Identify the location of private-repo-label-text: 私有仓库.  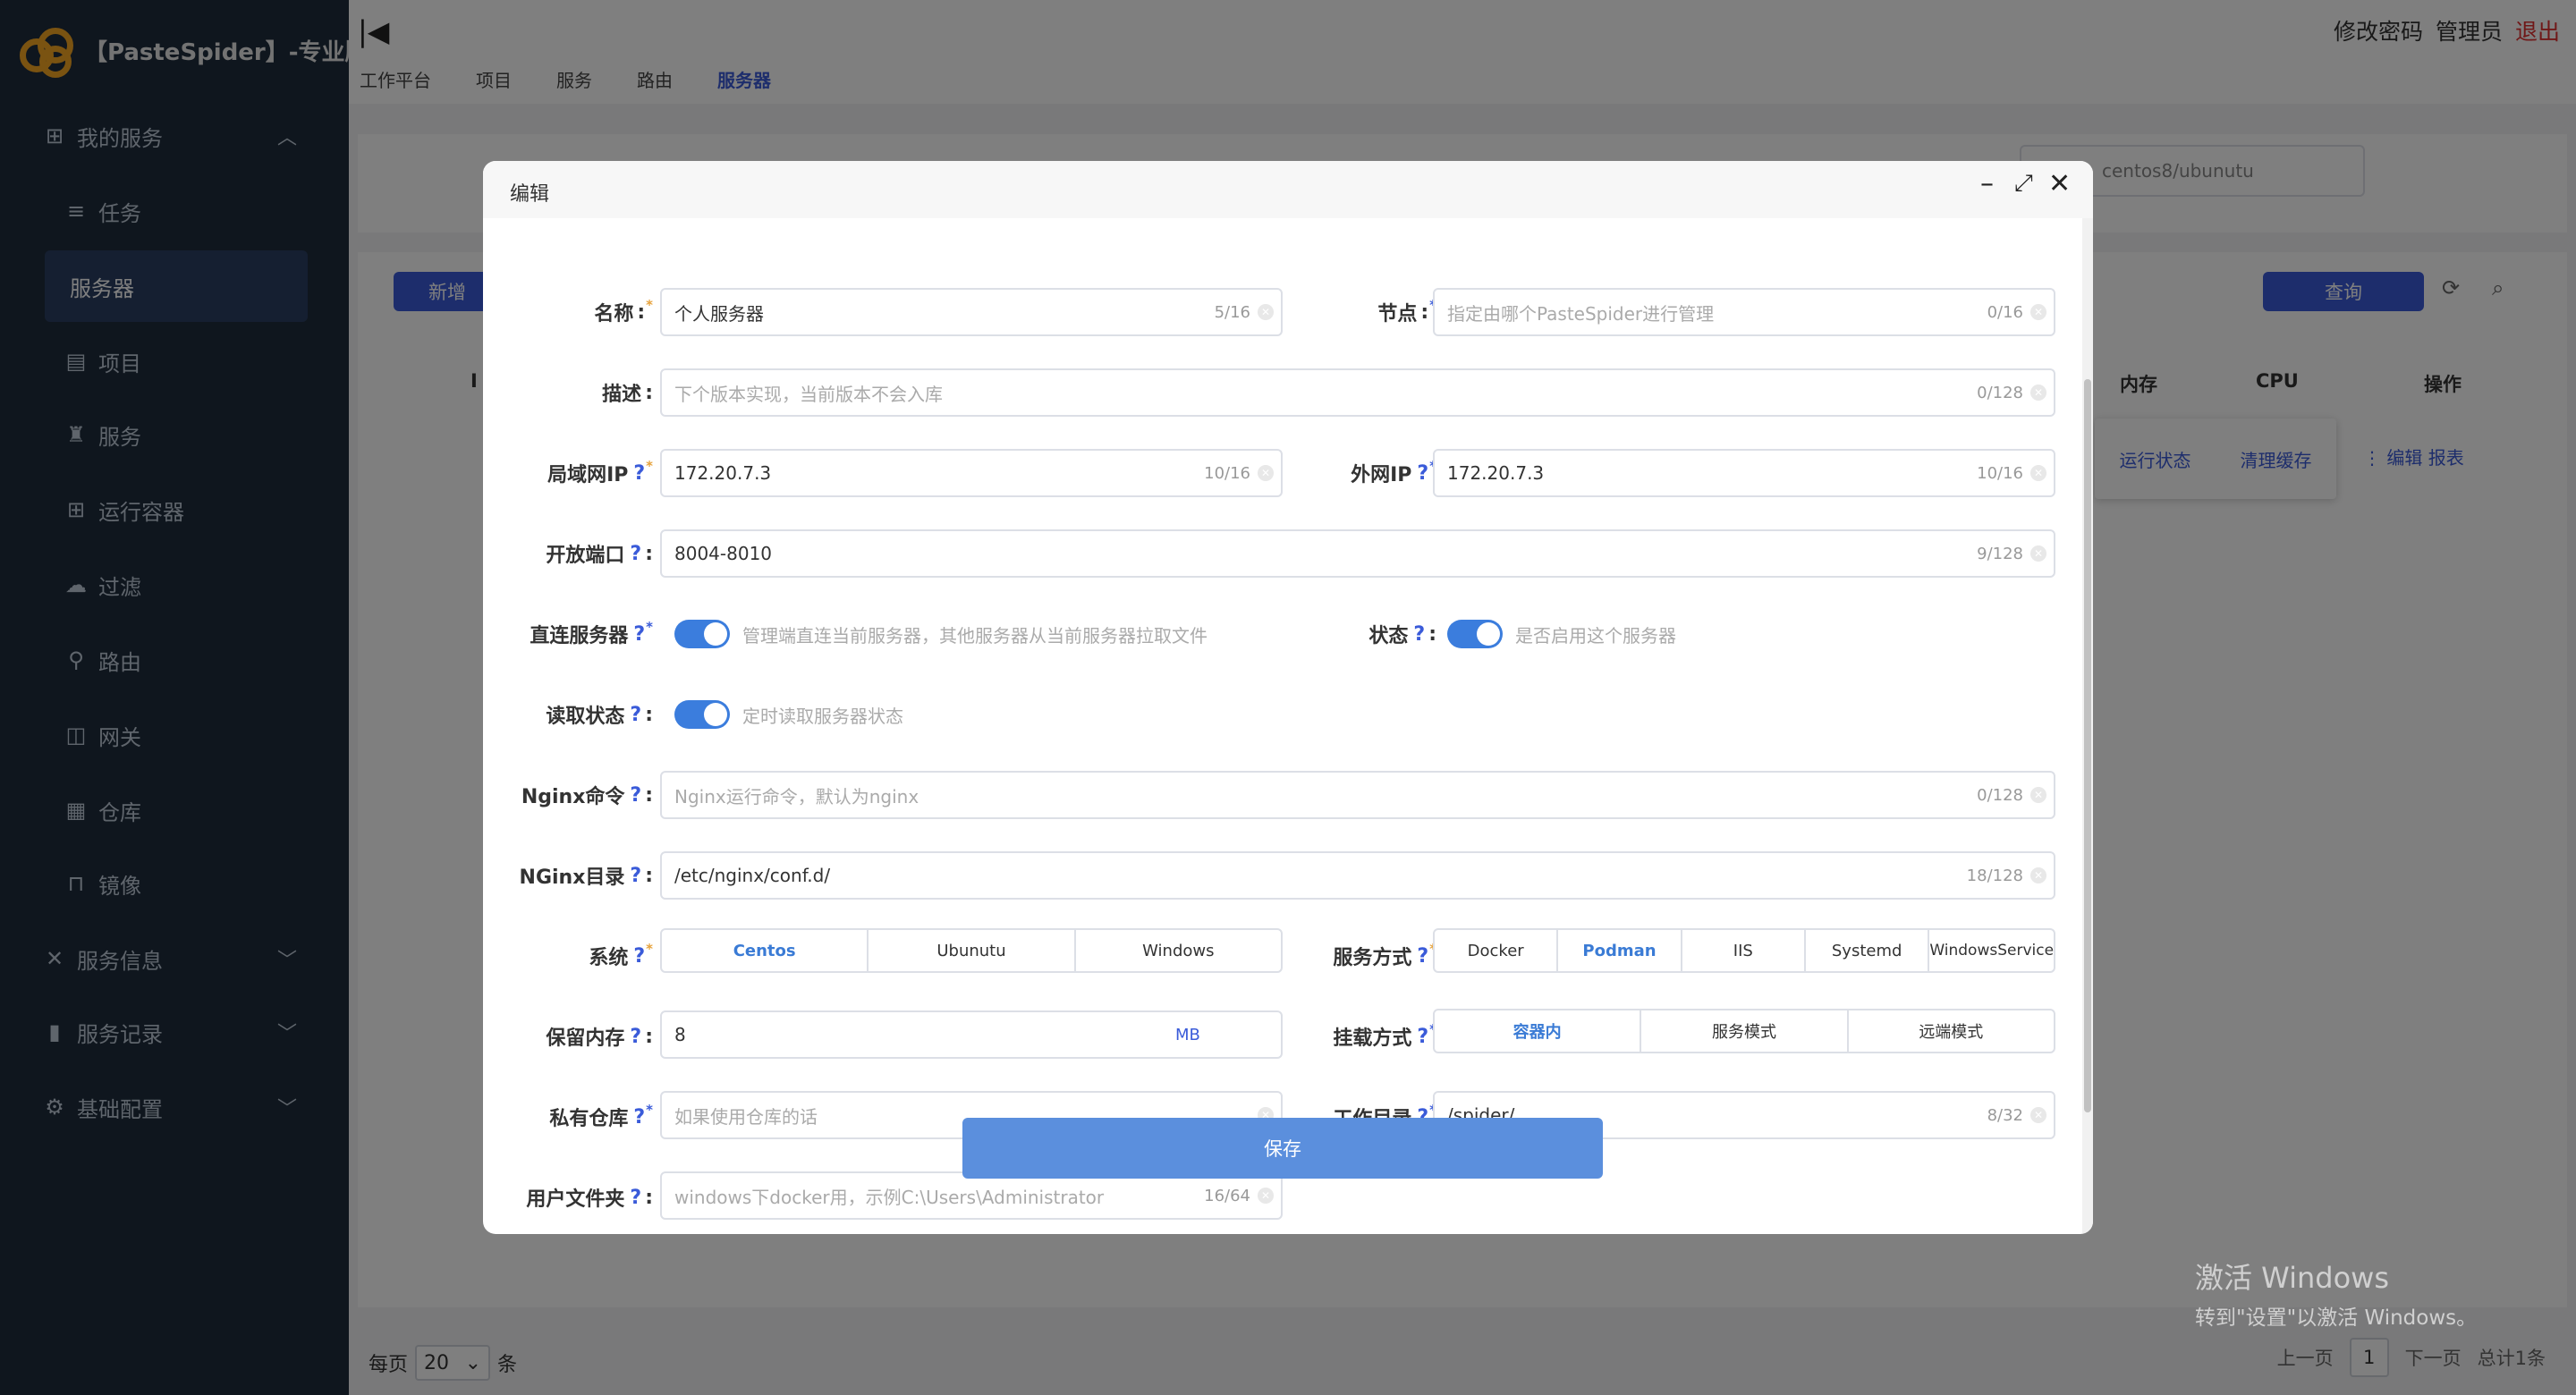
(589, 1119).